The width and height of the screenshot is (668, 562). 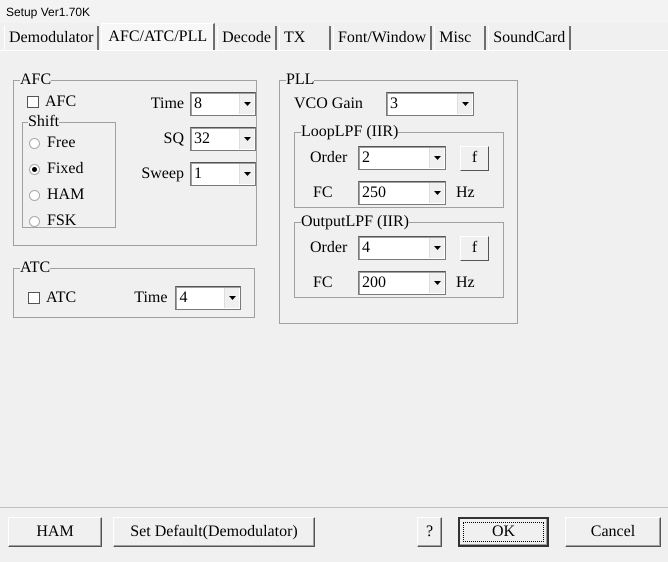 What do you see at coordinates (355, 222) in the screenshot?
I see `group-title: OutputLPF (IIR)` at bounding box center [355, 222].